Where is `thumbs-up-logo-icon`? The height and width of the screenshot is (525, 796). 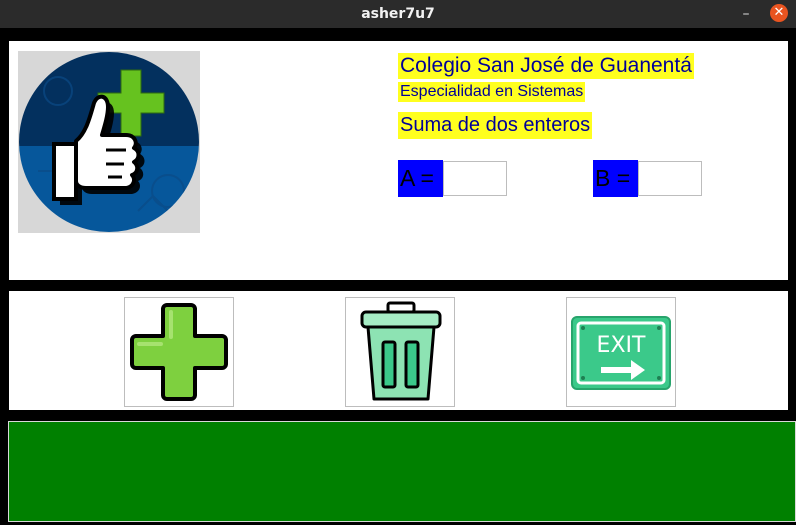 thumbs-up-logo-icon is located at coordinates (109, 142).